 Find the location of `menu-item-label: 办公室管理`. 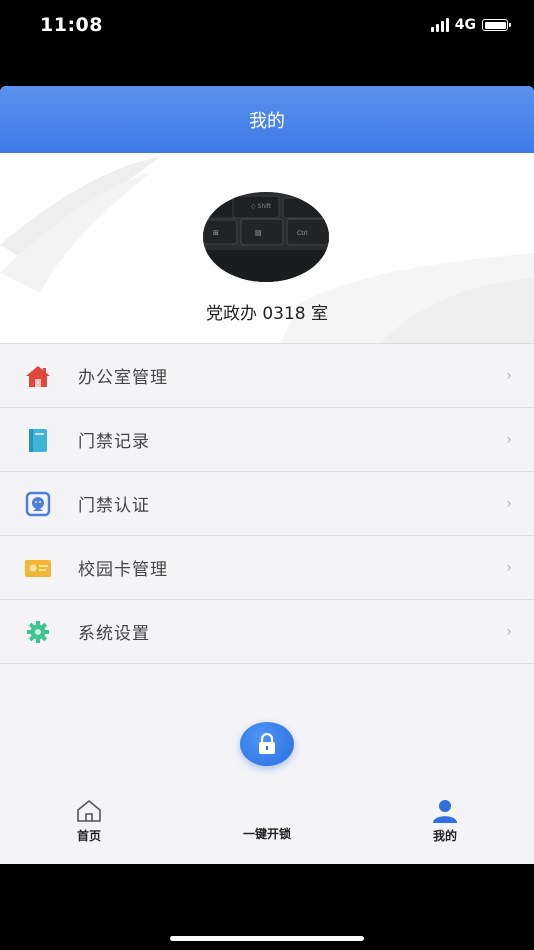

menu-item-label: 办公室管理 is located at coordinates (123, 378).